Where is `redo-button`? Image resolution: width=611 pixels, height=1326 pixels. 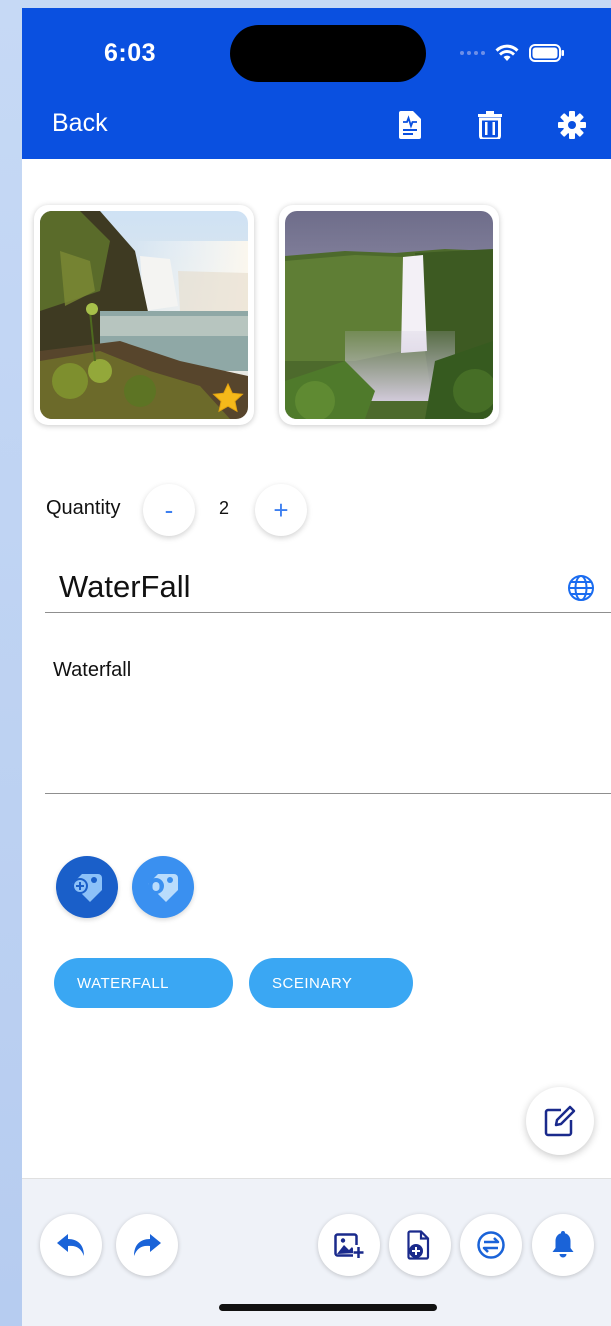 redo-button is located at coordinates (147, 1245).